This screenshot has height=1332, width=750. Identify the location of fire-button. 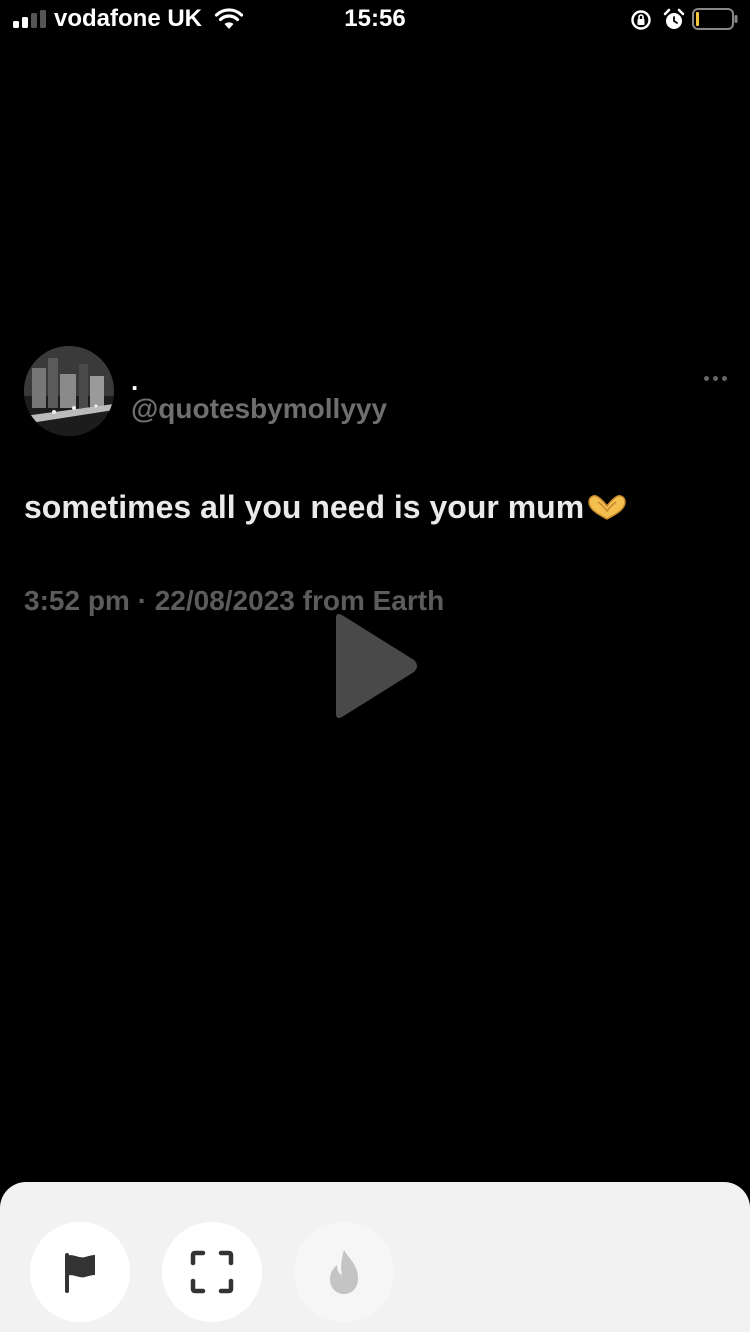
(344, 1272).